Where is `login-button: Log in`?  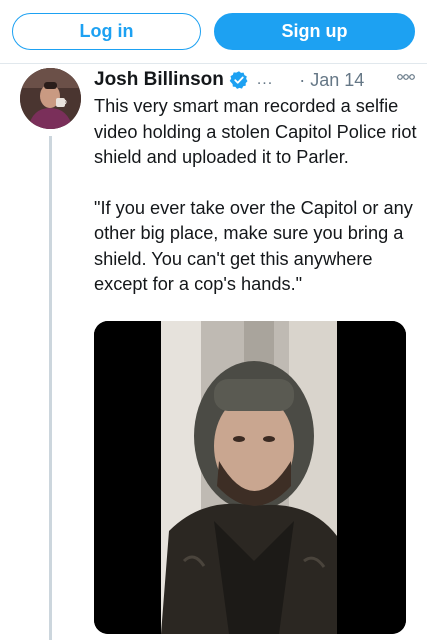
login-button: Log in is located at coordinates (106, 31).